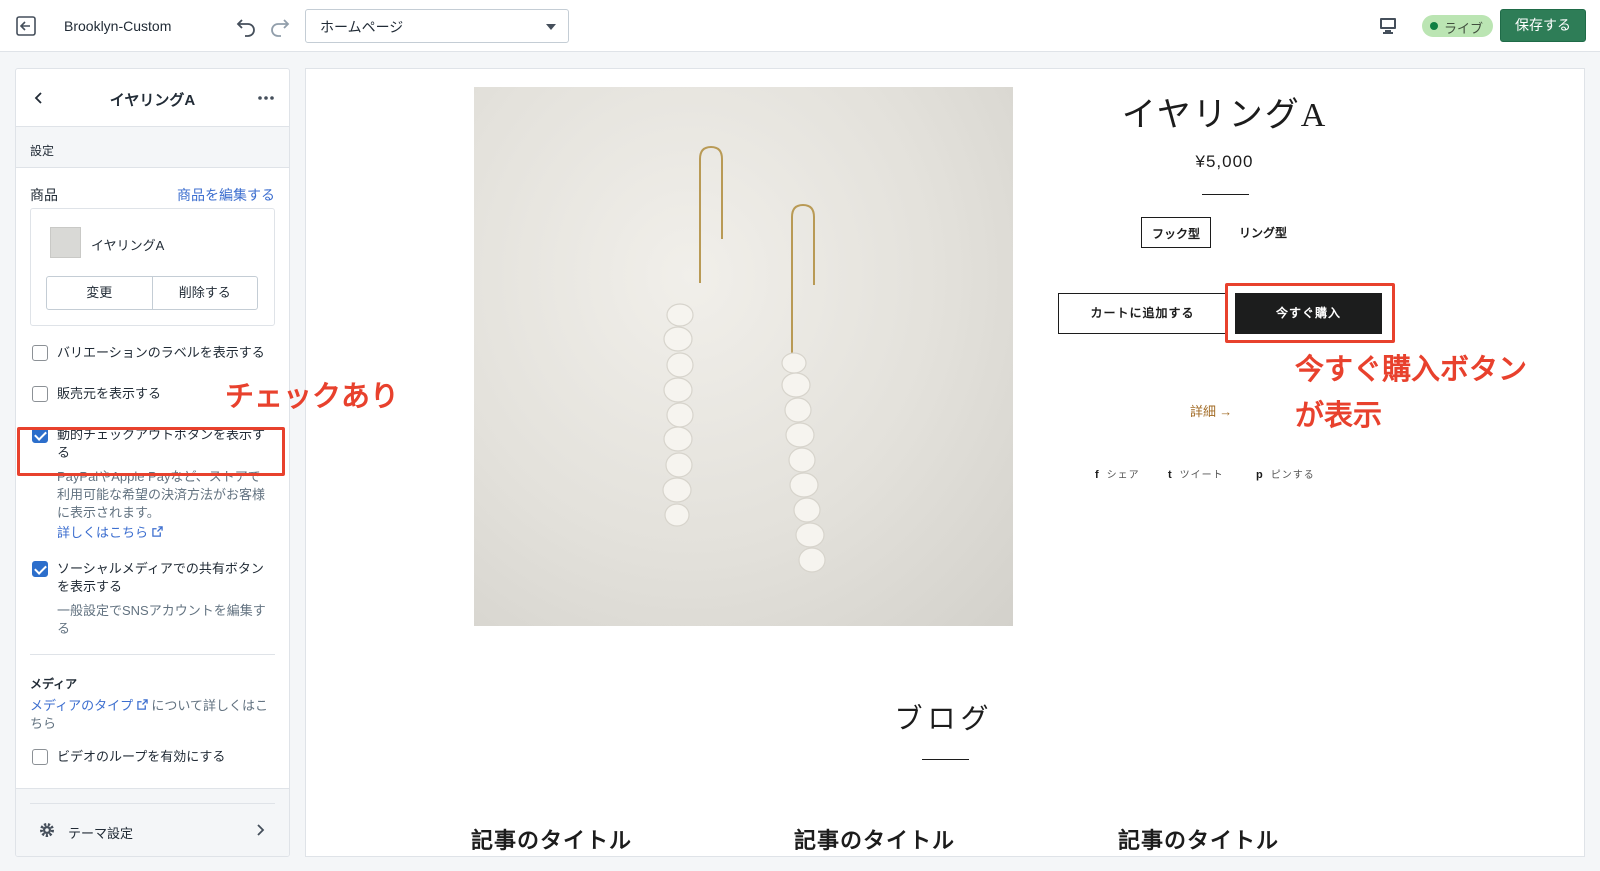 Image resolution: width=1600 pixels, height=871 pixels. Describe the element at coordinates (246, 26) in the screenshot. I see `undo-icon` at that location.